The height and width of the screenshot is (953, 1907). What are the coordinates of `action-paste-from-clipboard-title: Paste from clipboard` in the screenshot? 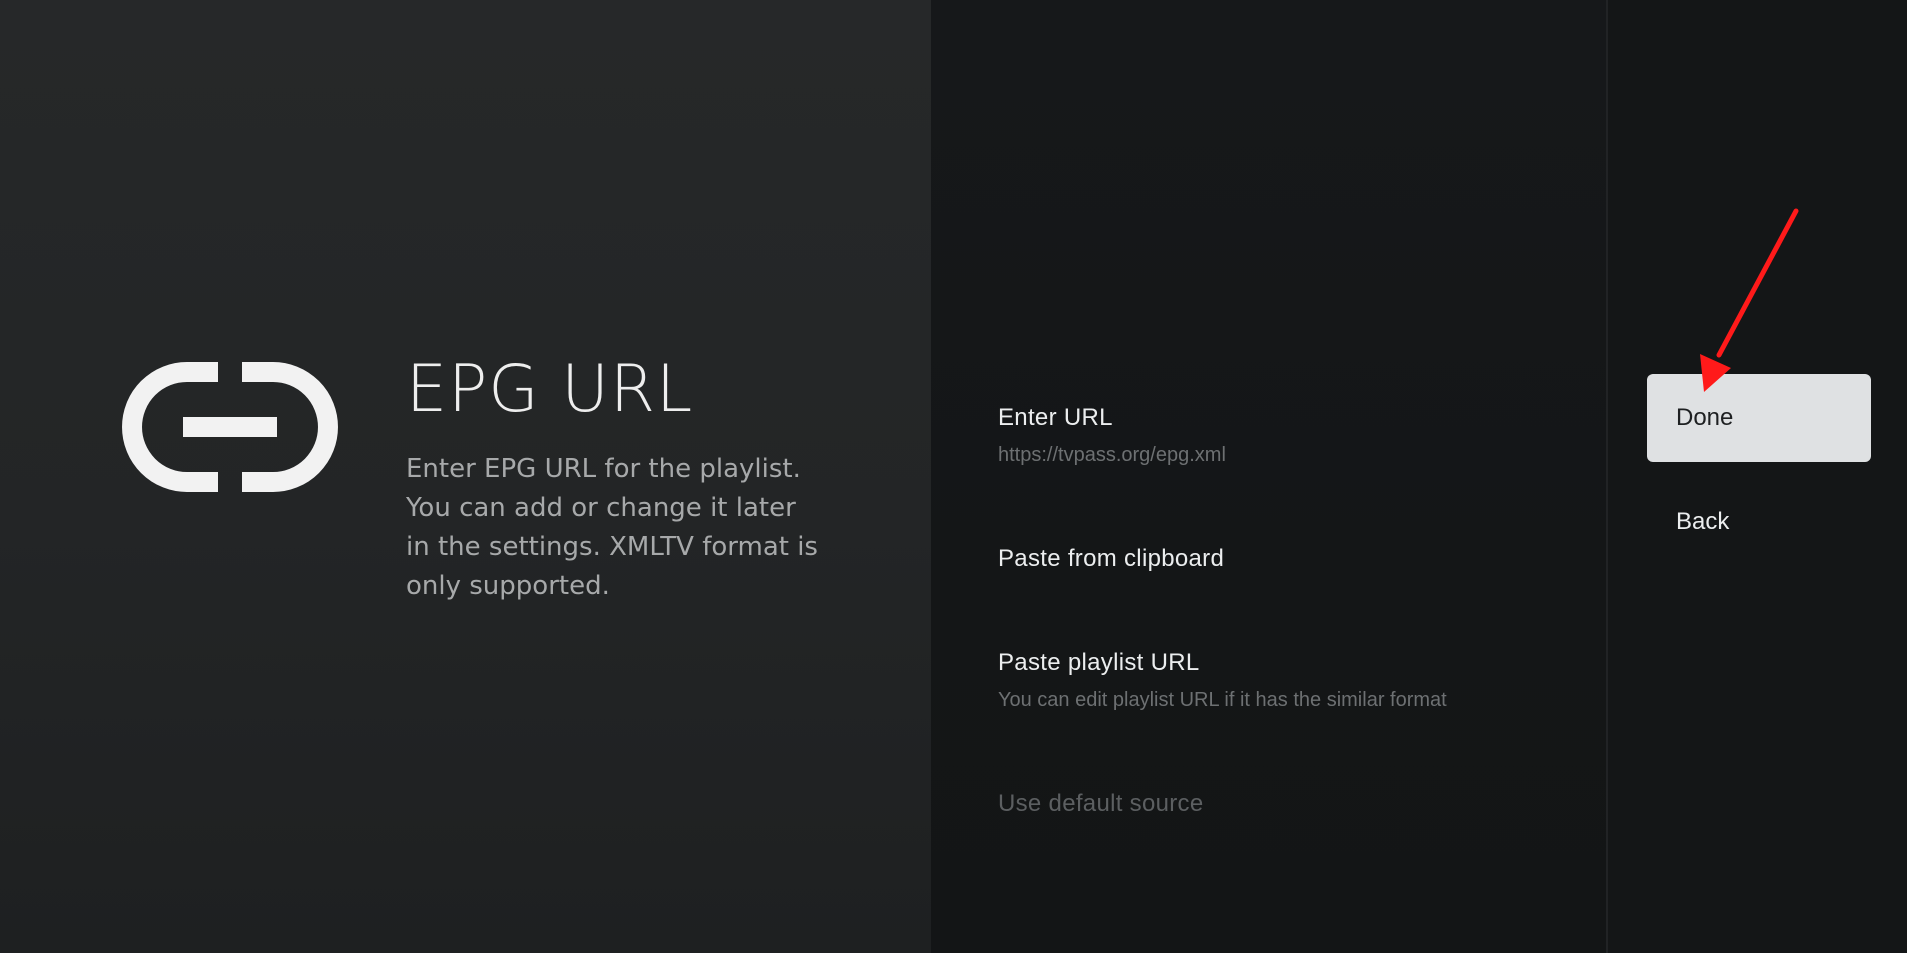 It's located at (1111, 558).